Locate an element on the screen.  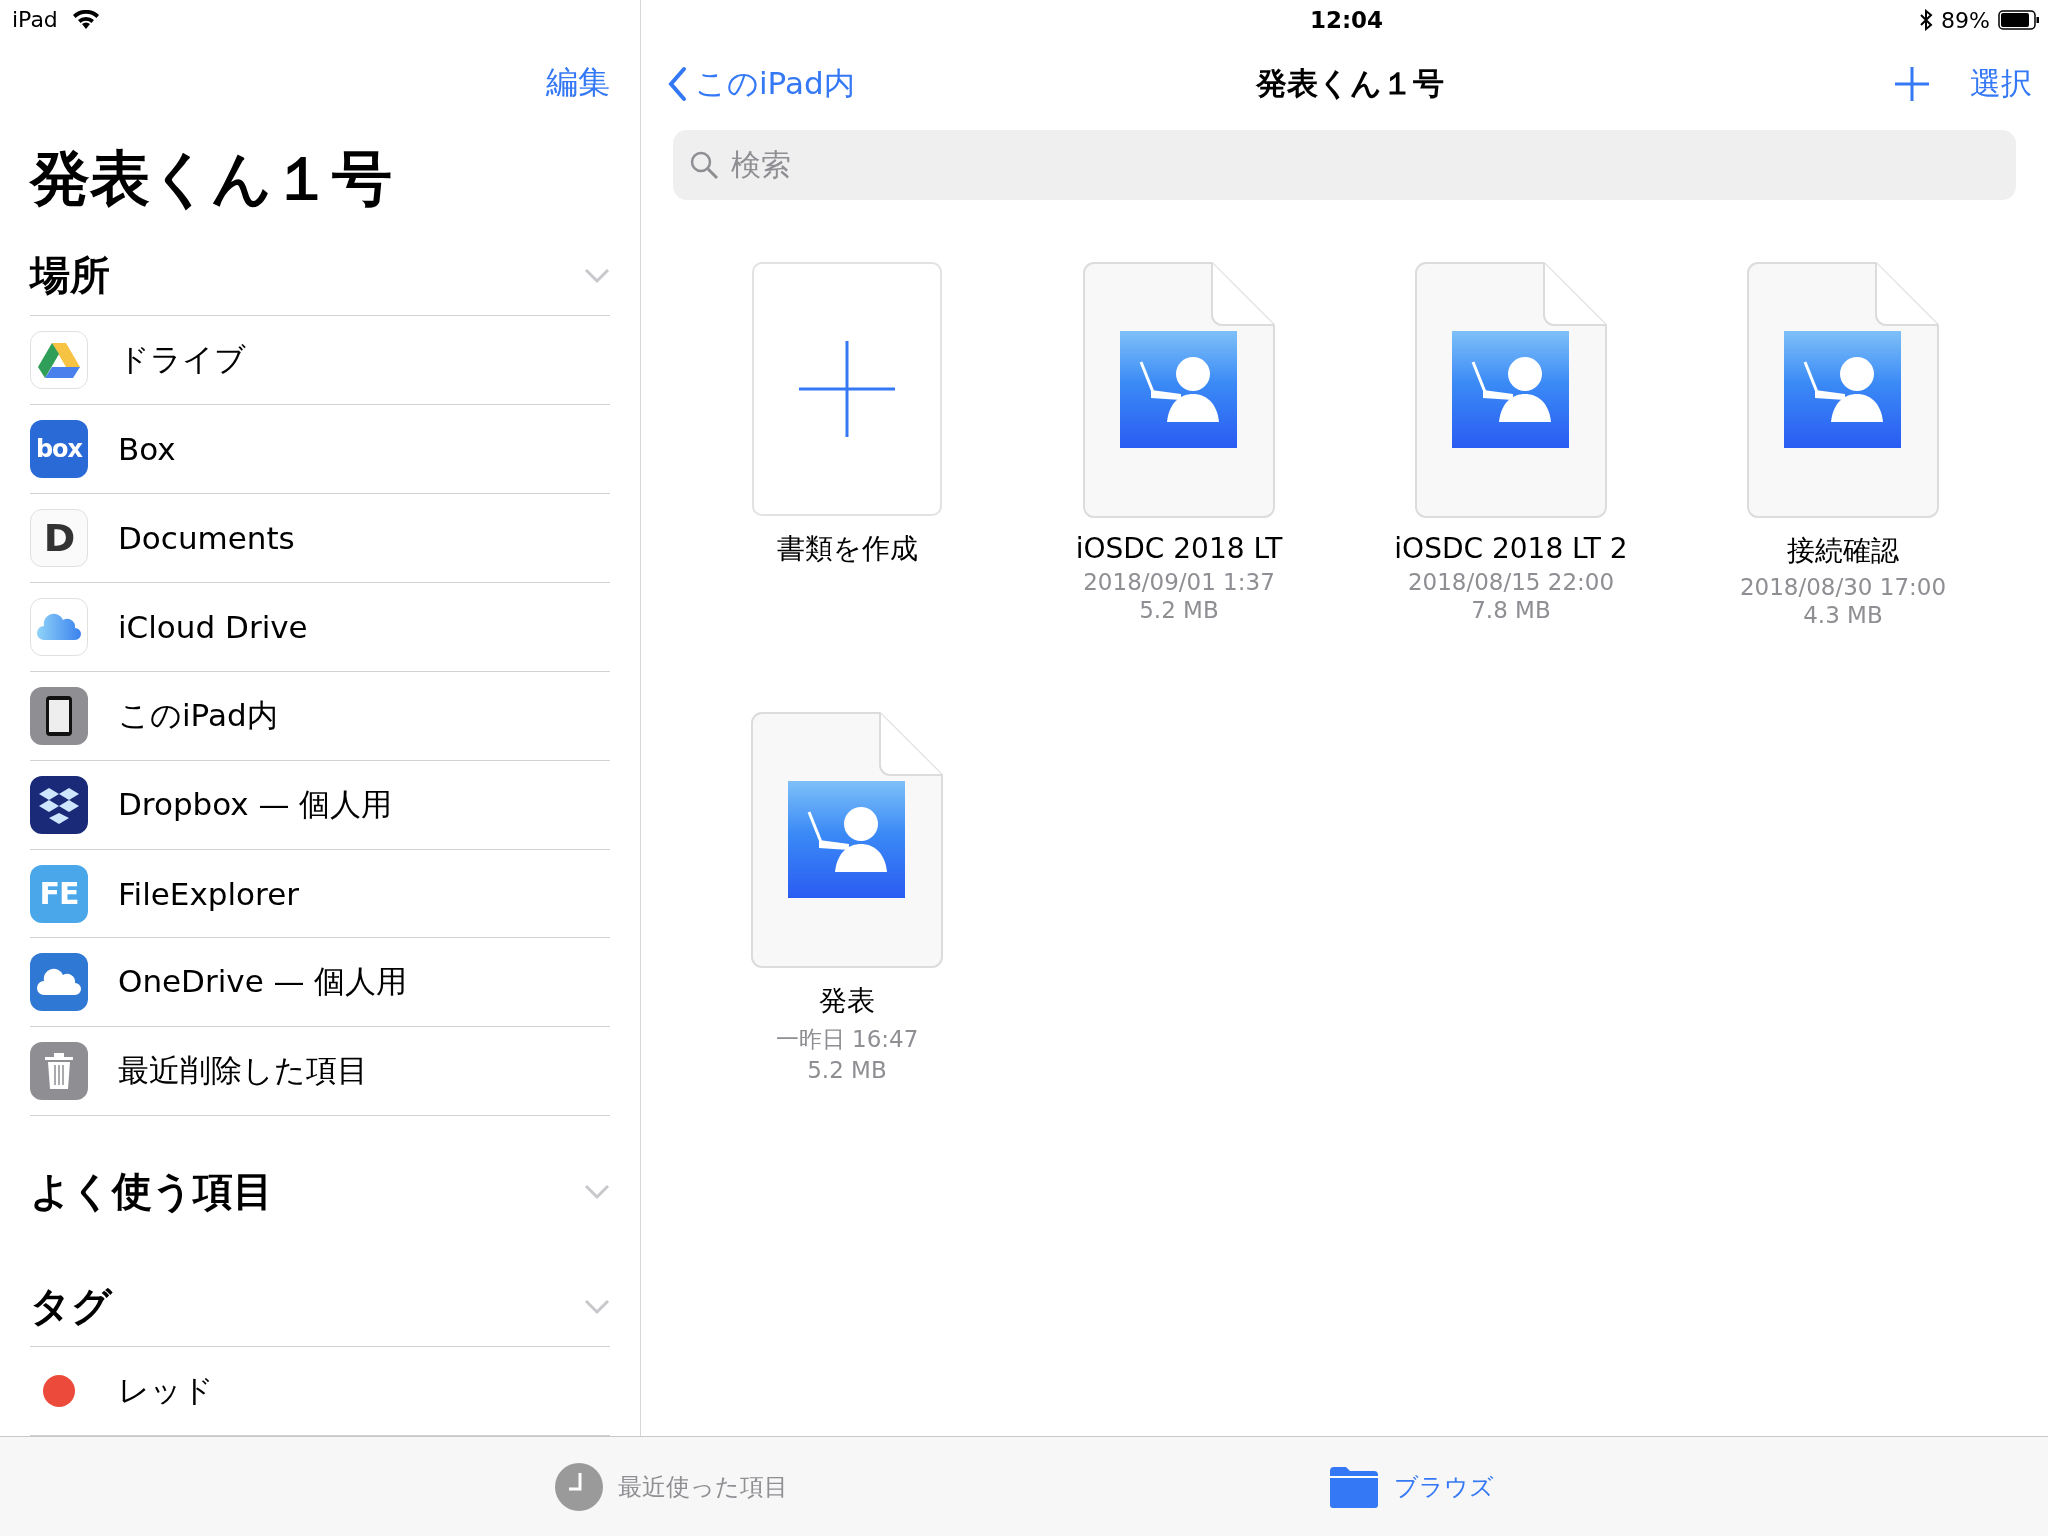
device-name: iPad is located at coordinates (35, 20).